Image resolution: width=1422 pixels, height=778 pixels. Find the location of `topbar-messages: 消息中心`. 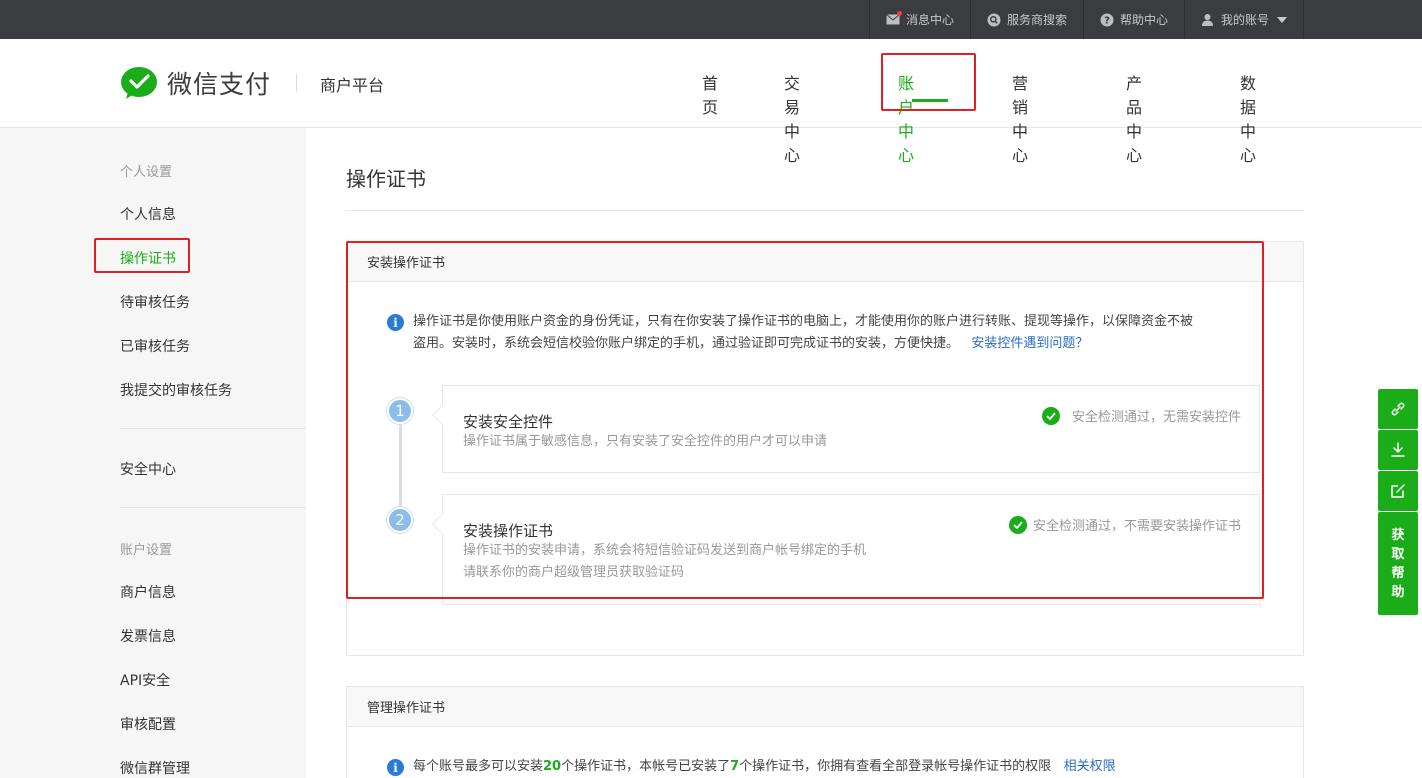

topbar-messages: 消息中心 is located at coordinates (919, 19).